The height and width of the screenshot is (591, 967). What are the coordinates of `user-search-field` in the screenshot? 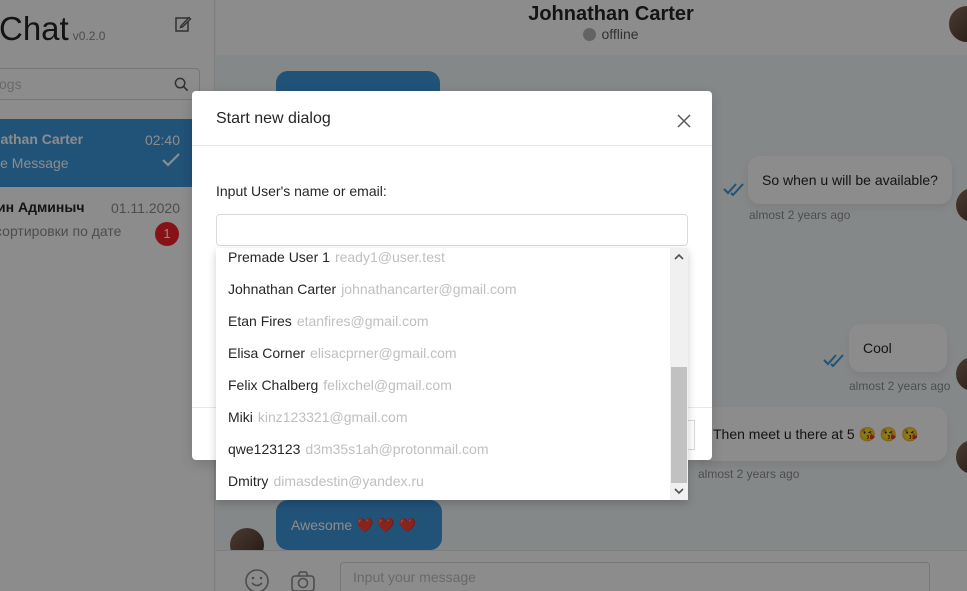 It's located at (452, 230).